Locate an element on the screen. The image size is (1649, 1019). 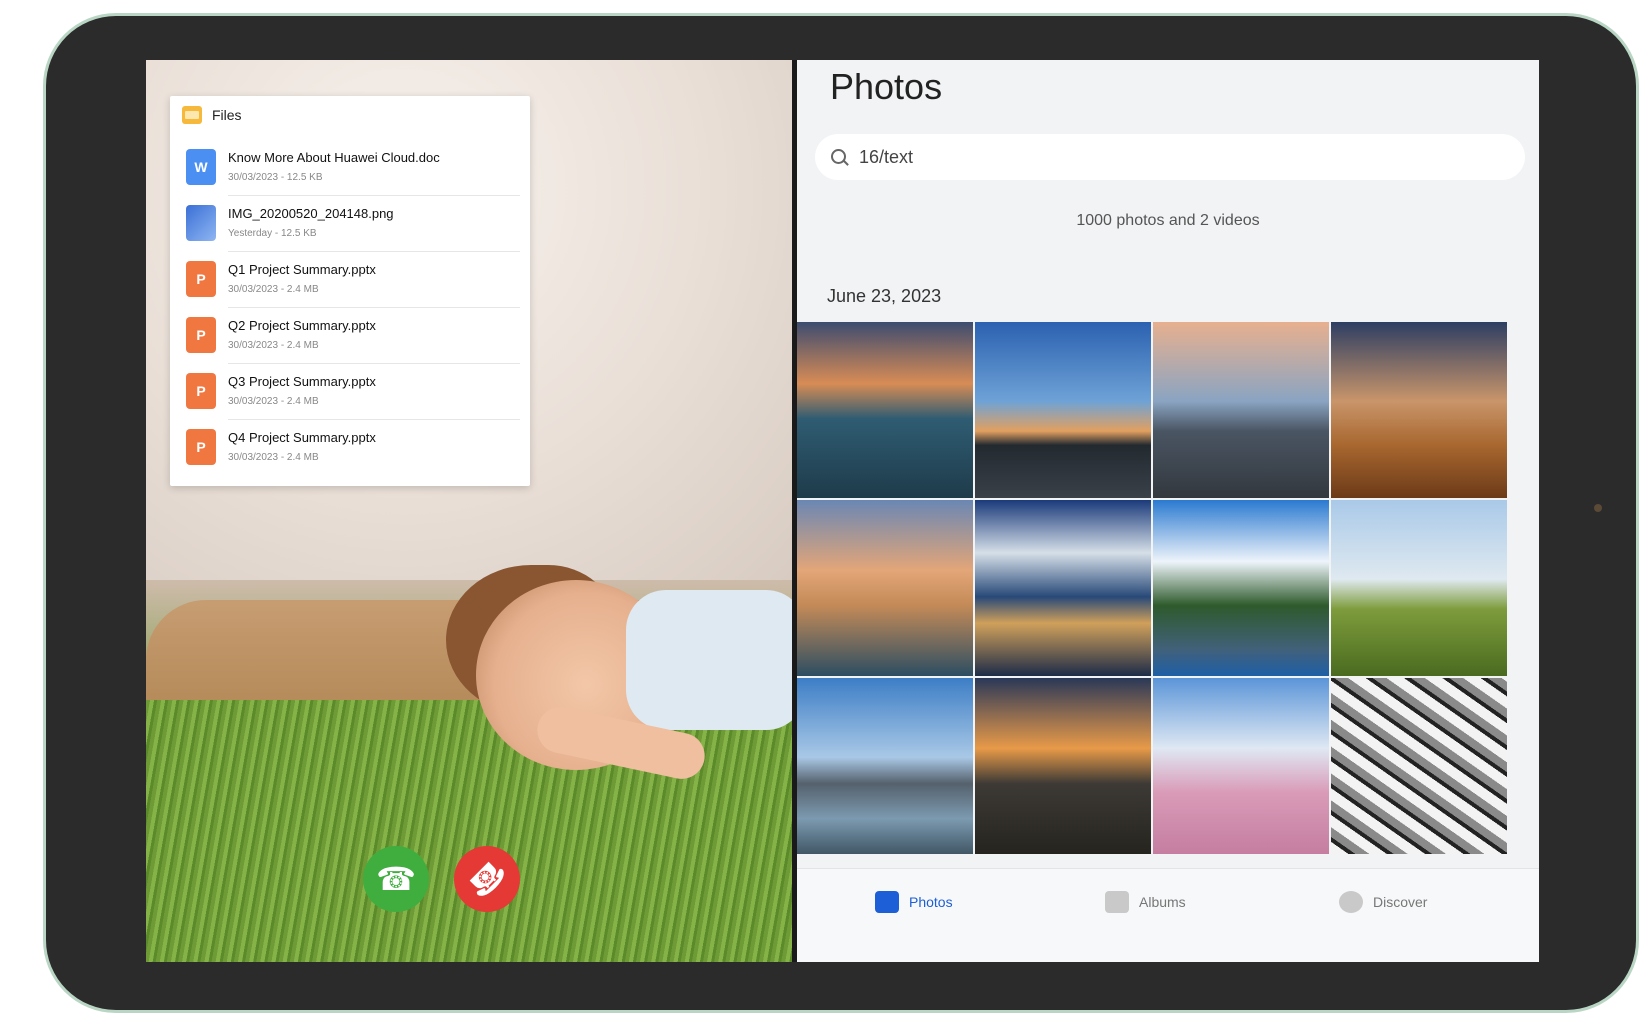
photos-icon is located at coordinates (887, 902).